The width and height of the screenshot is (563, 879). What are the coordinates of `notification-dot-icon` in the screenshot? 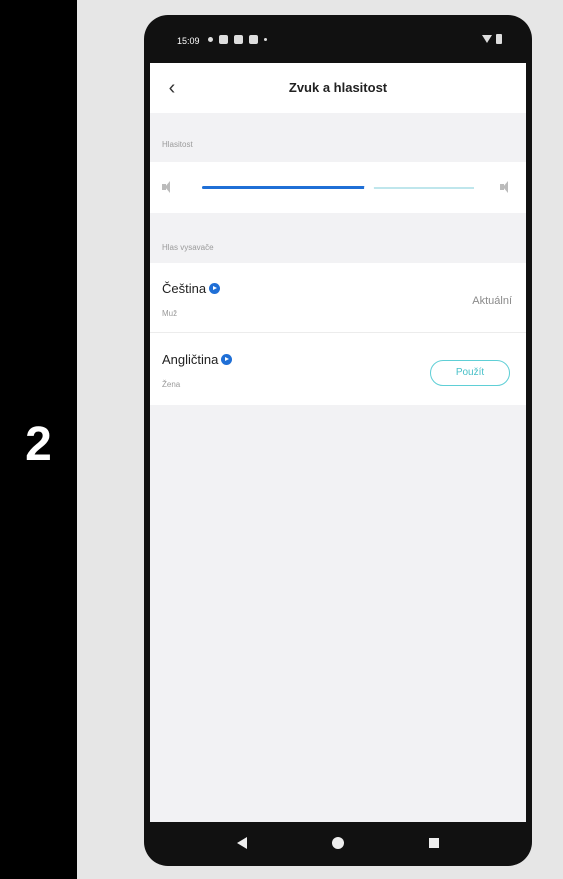 It's located at (210, 39).